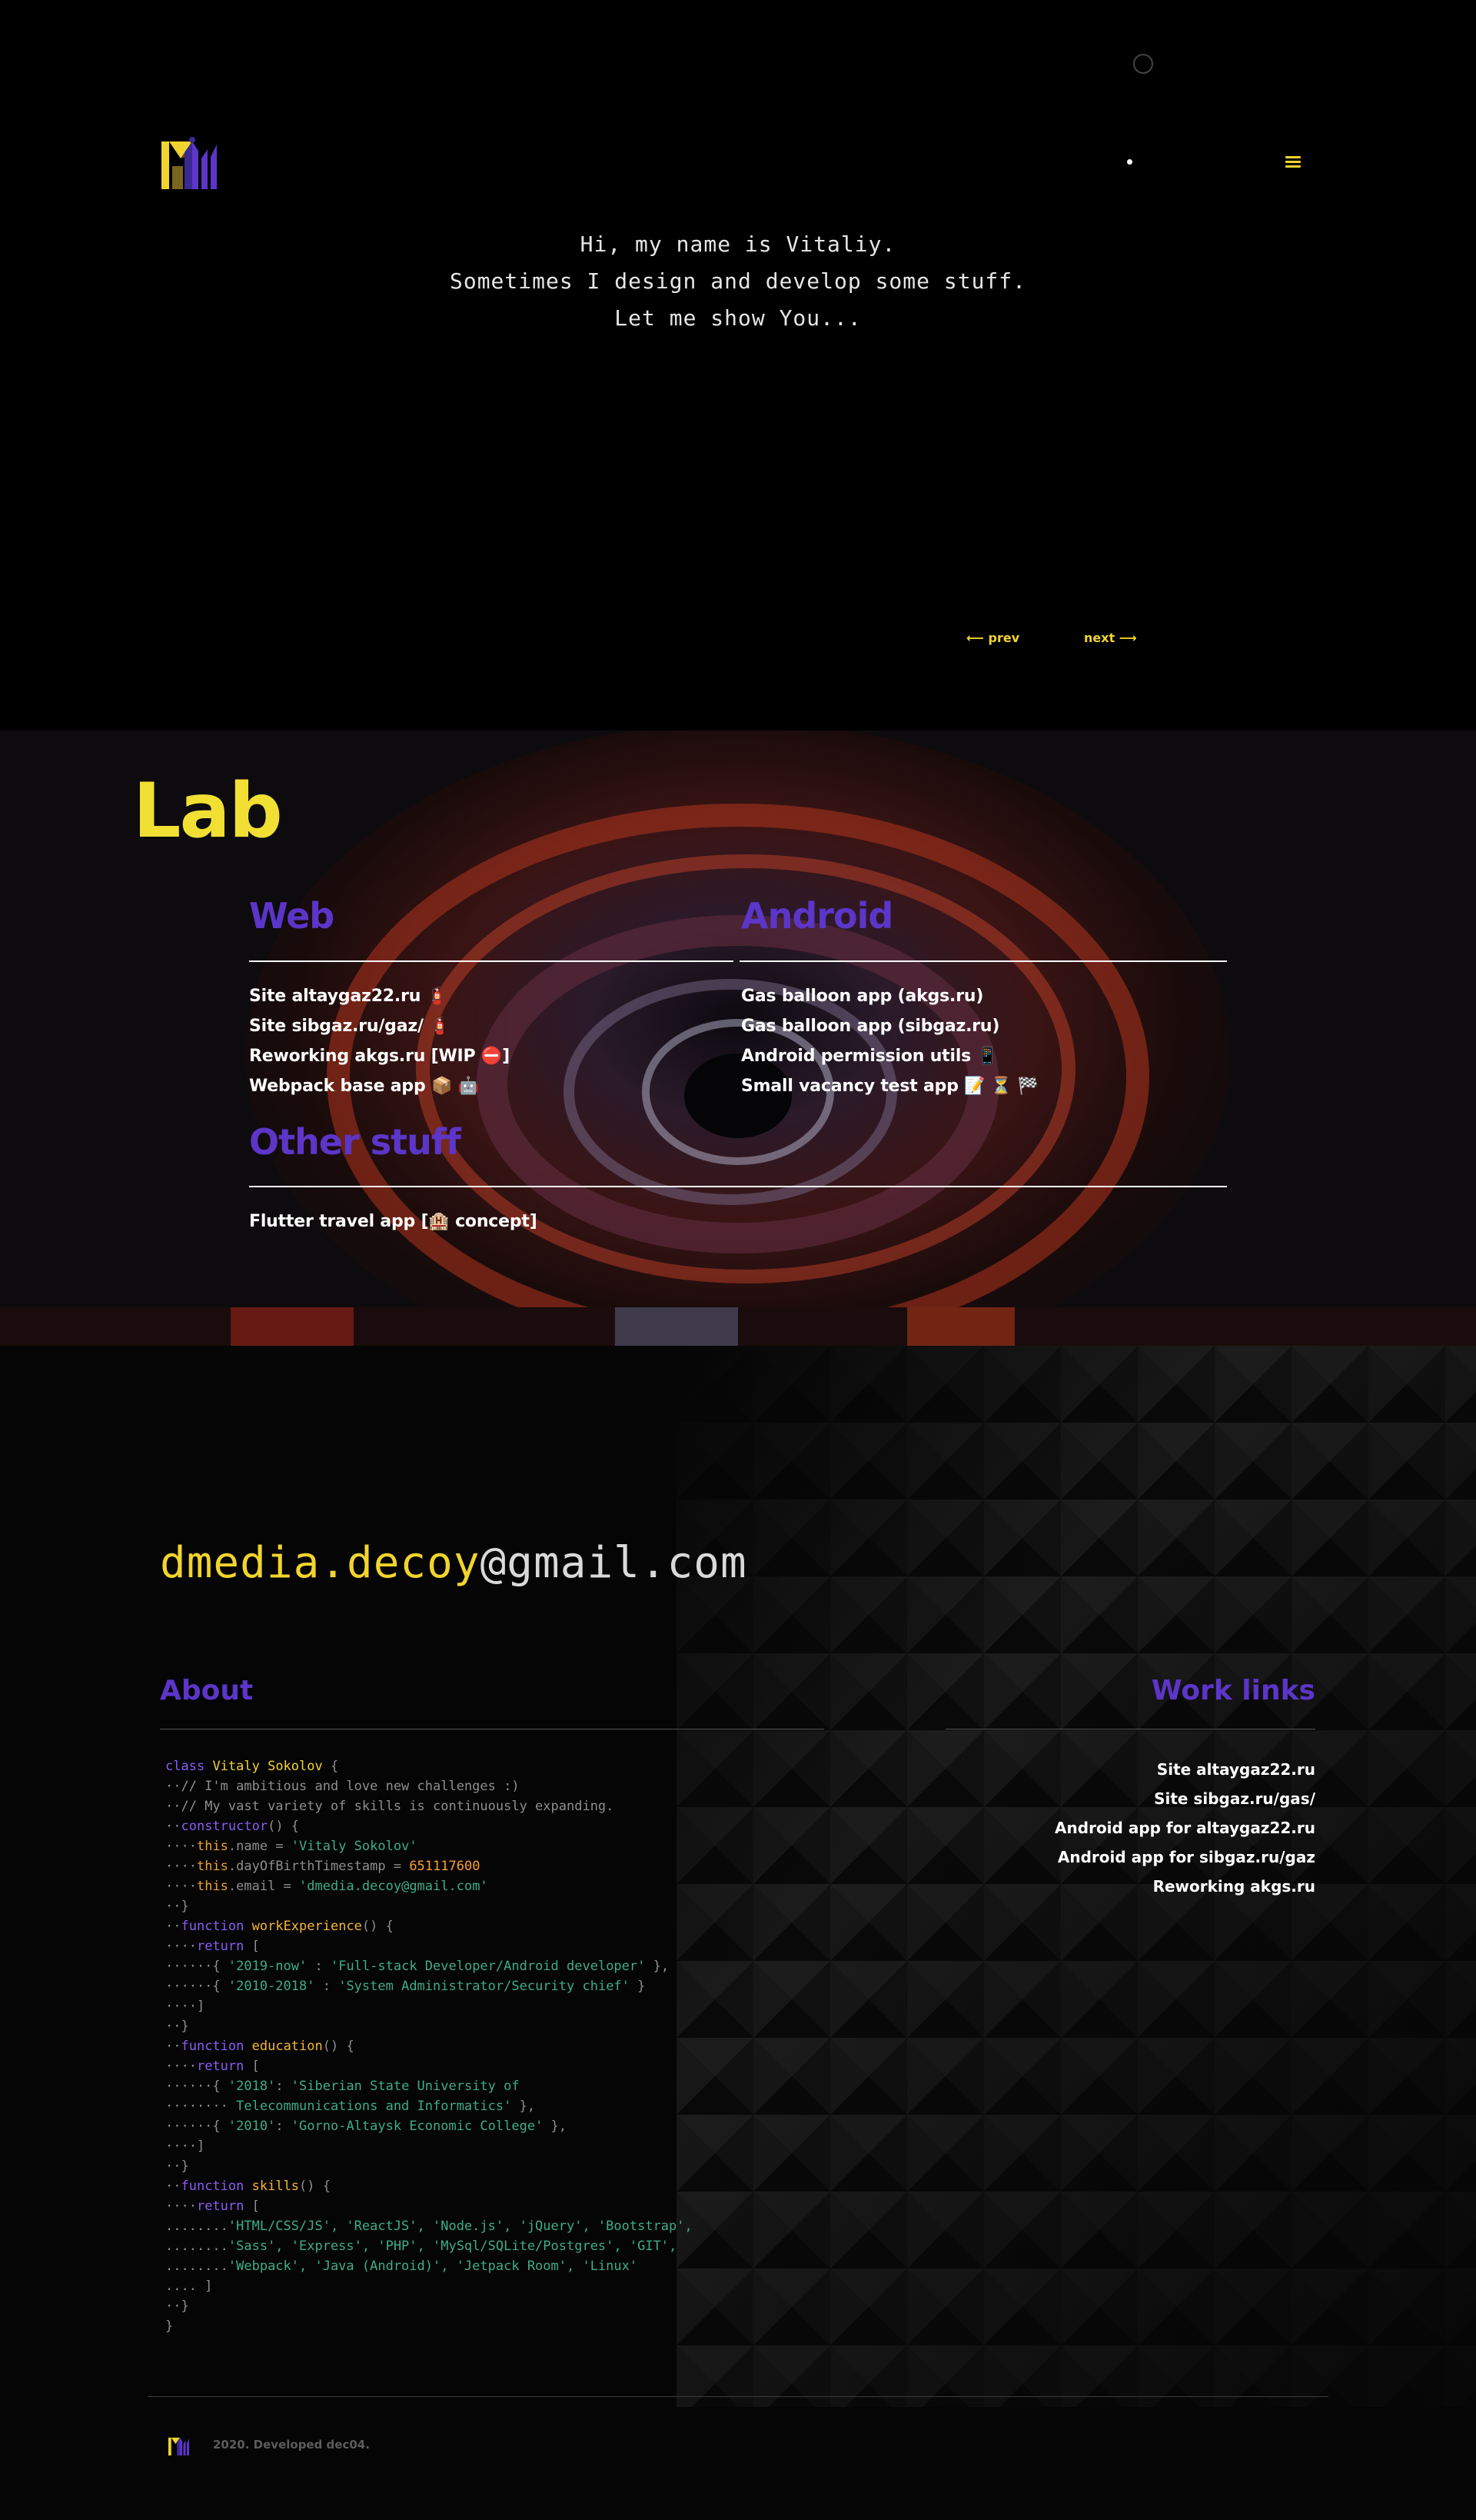 This screenshot has height=2520, width=1476. Describe the element at coordinates (890, 996) in the screenshot. I see `android-item: Gas balloon app (akgs.ru)` at that location.